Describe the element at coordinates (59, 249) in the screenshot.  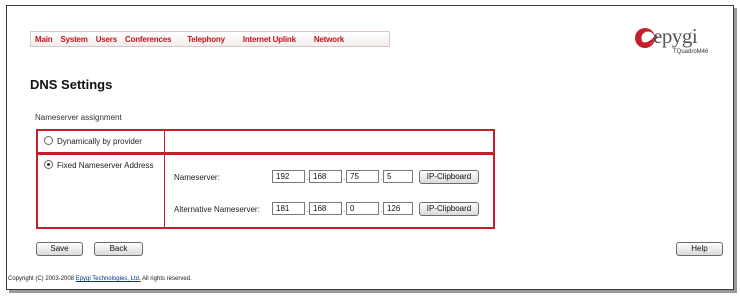
I see `save-button: Save` at that location.